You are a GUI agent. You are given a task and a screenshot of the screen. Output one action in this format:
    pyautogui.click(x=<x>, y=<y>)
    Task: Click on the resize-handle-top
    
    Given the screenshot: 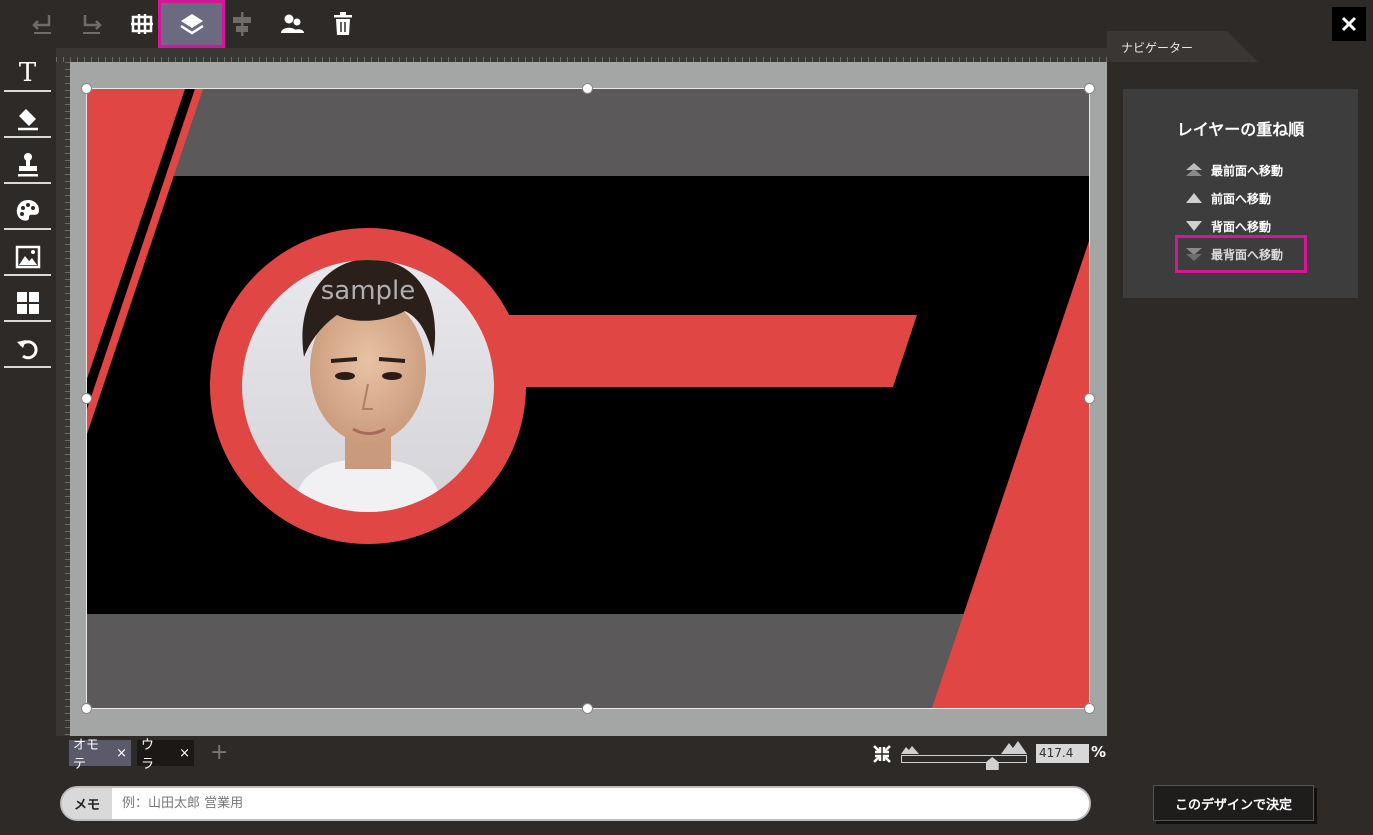 What is the action you would take?
    pyautogui.click(x=587, y=88)
    